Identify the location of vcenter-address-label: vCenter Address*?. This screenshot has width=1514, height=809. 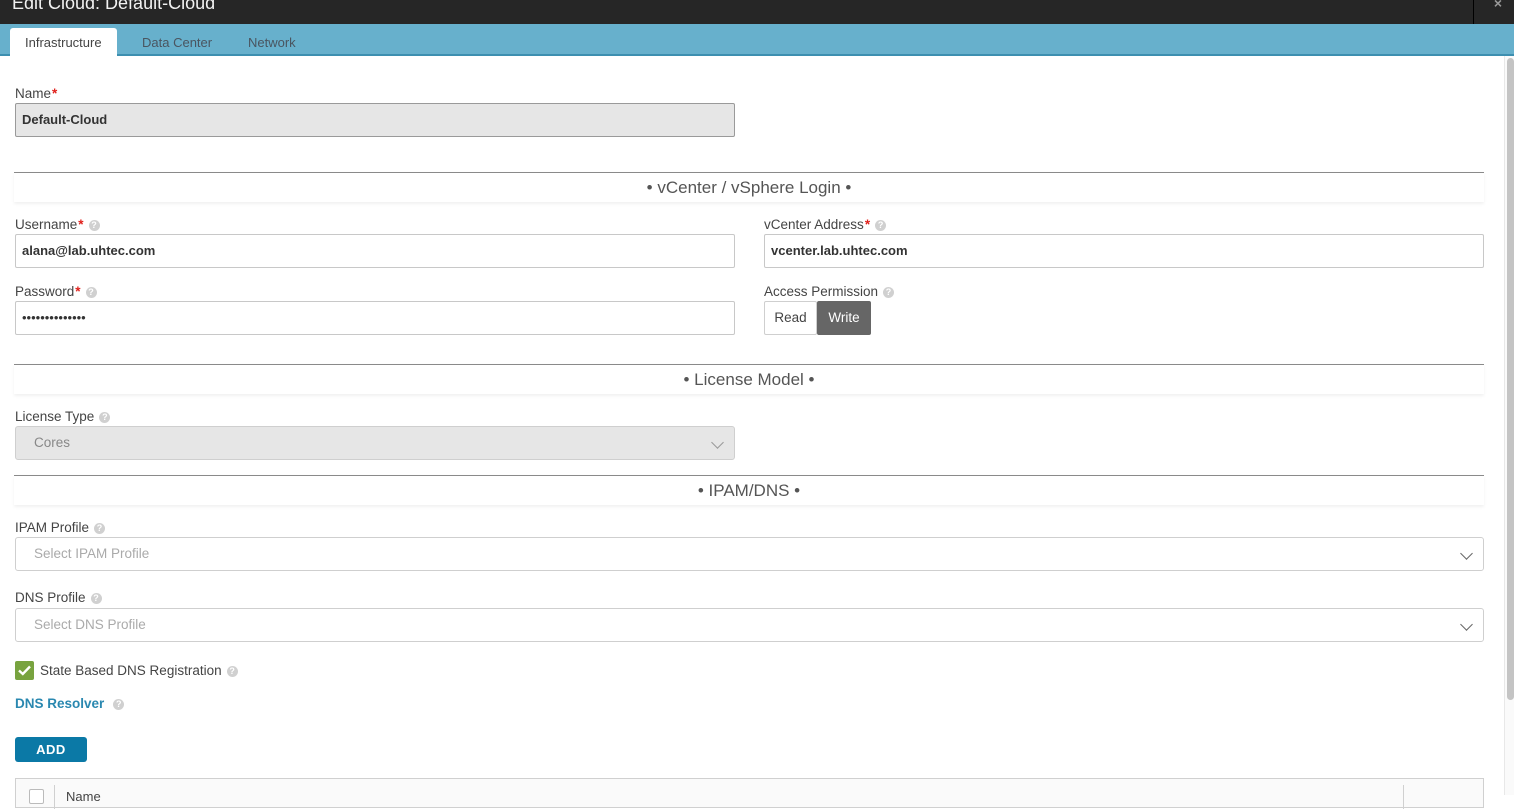
(825, 224).